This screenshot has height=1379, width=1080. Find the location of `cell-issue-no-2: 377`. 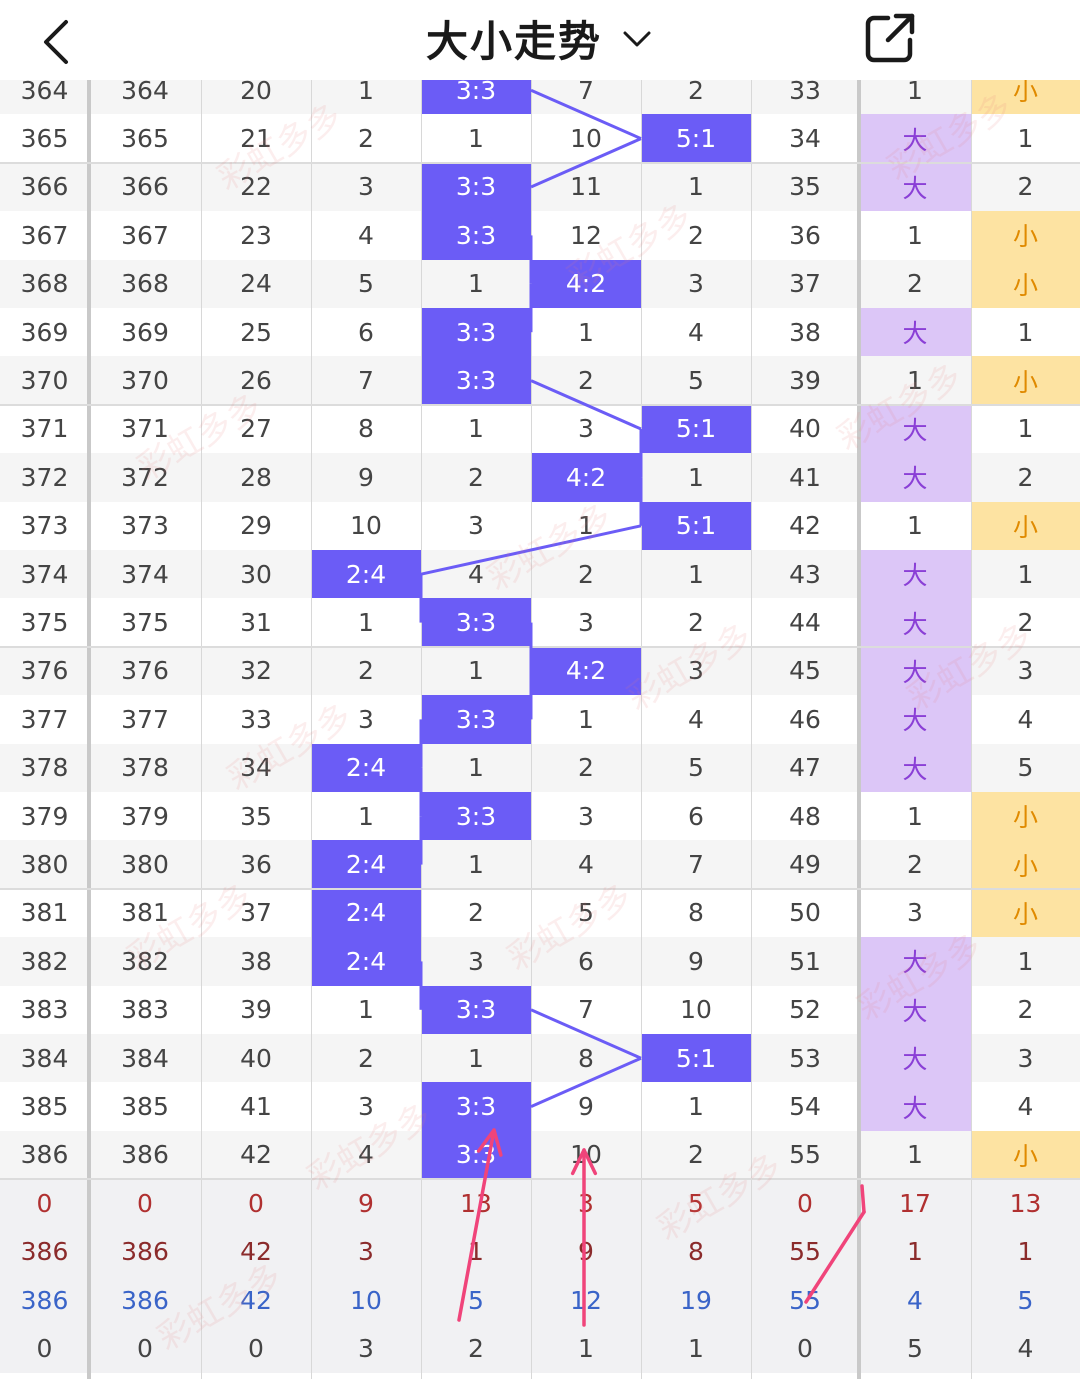

cell-issue-no-2: 377 is located at coordinates (145, 719).